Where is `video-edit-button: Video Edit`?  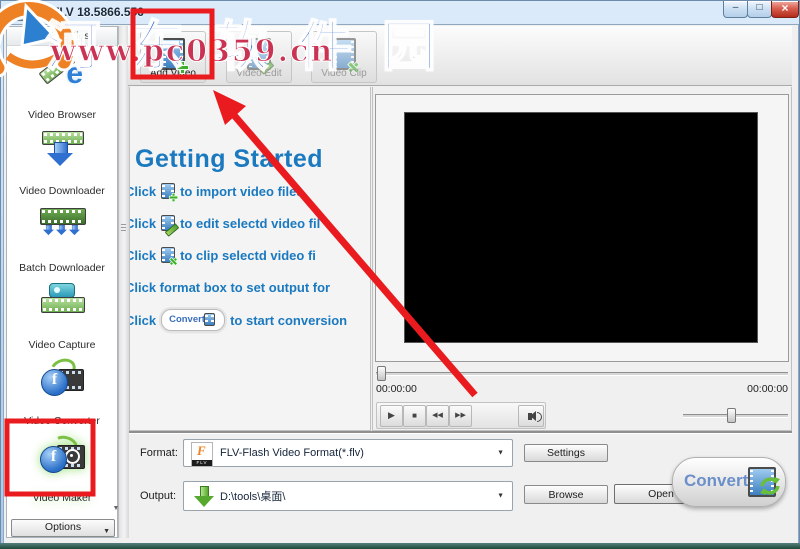
video-edit-button: Video Edit is located at coordinates (259, 57).